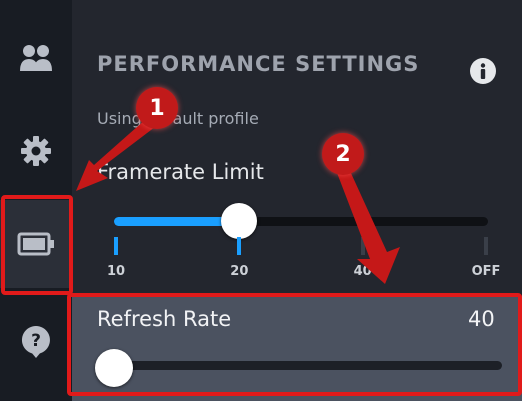  What do you see at coordinates (157, 108) in the screenshot?
I see `step-badge-1: 1` at bounding box center [157, 108].